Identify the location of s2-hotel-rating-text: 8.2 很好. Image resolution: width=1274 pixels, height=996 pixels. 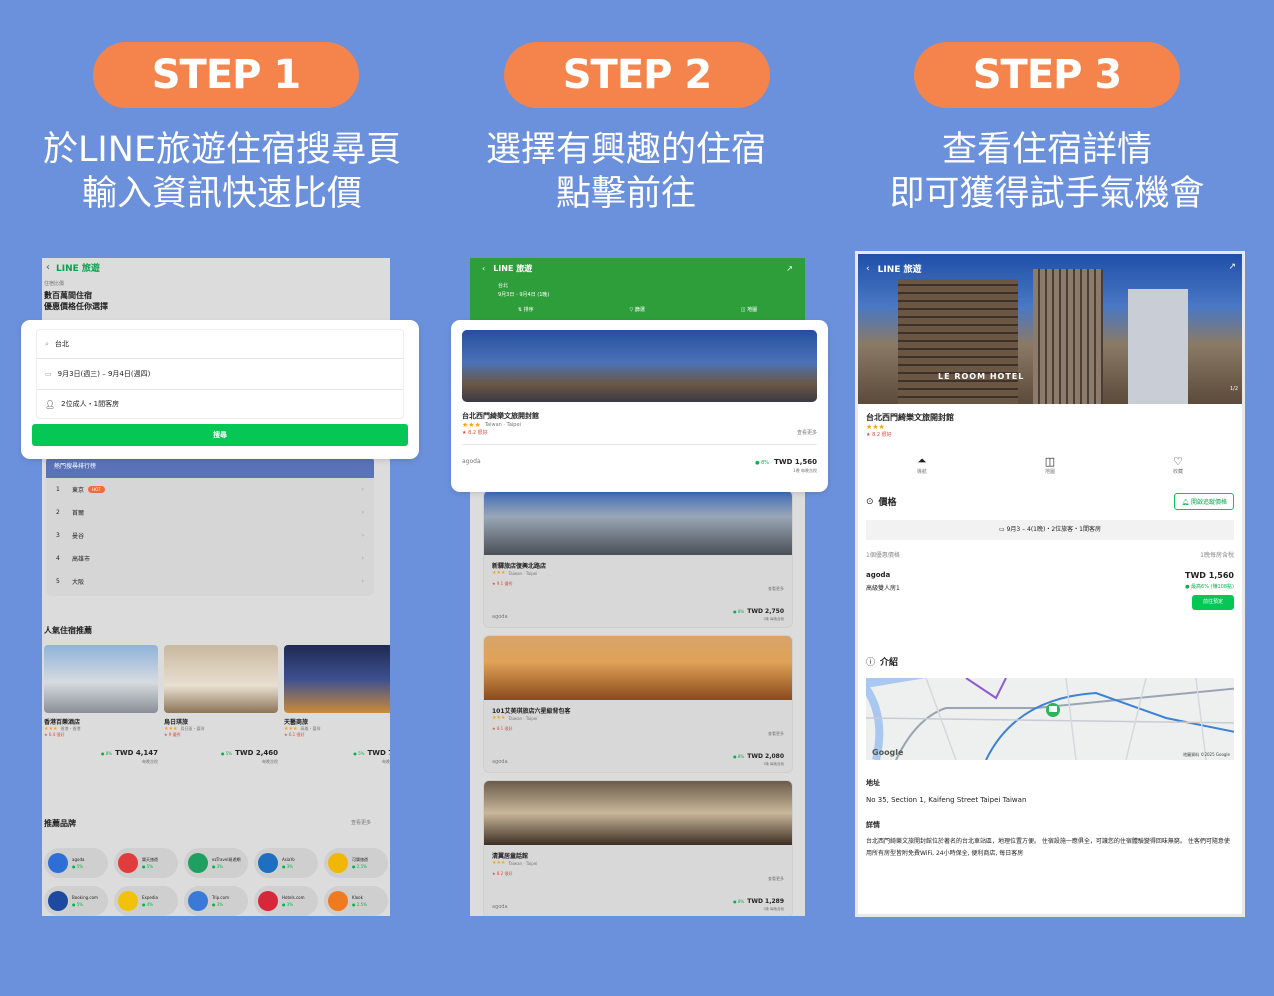
(504, 873).